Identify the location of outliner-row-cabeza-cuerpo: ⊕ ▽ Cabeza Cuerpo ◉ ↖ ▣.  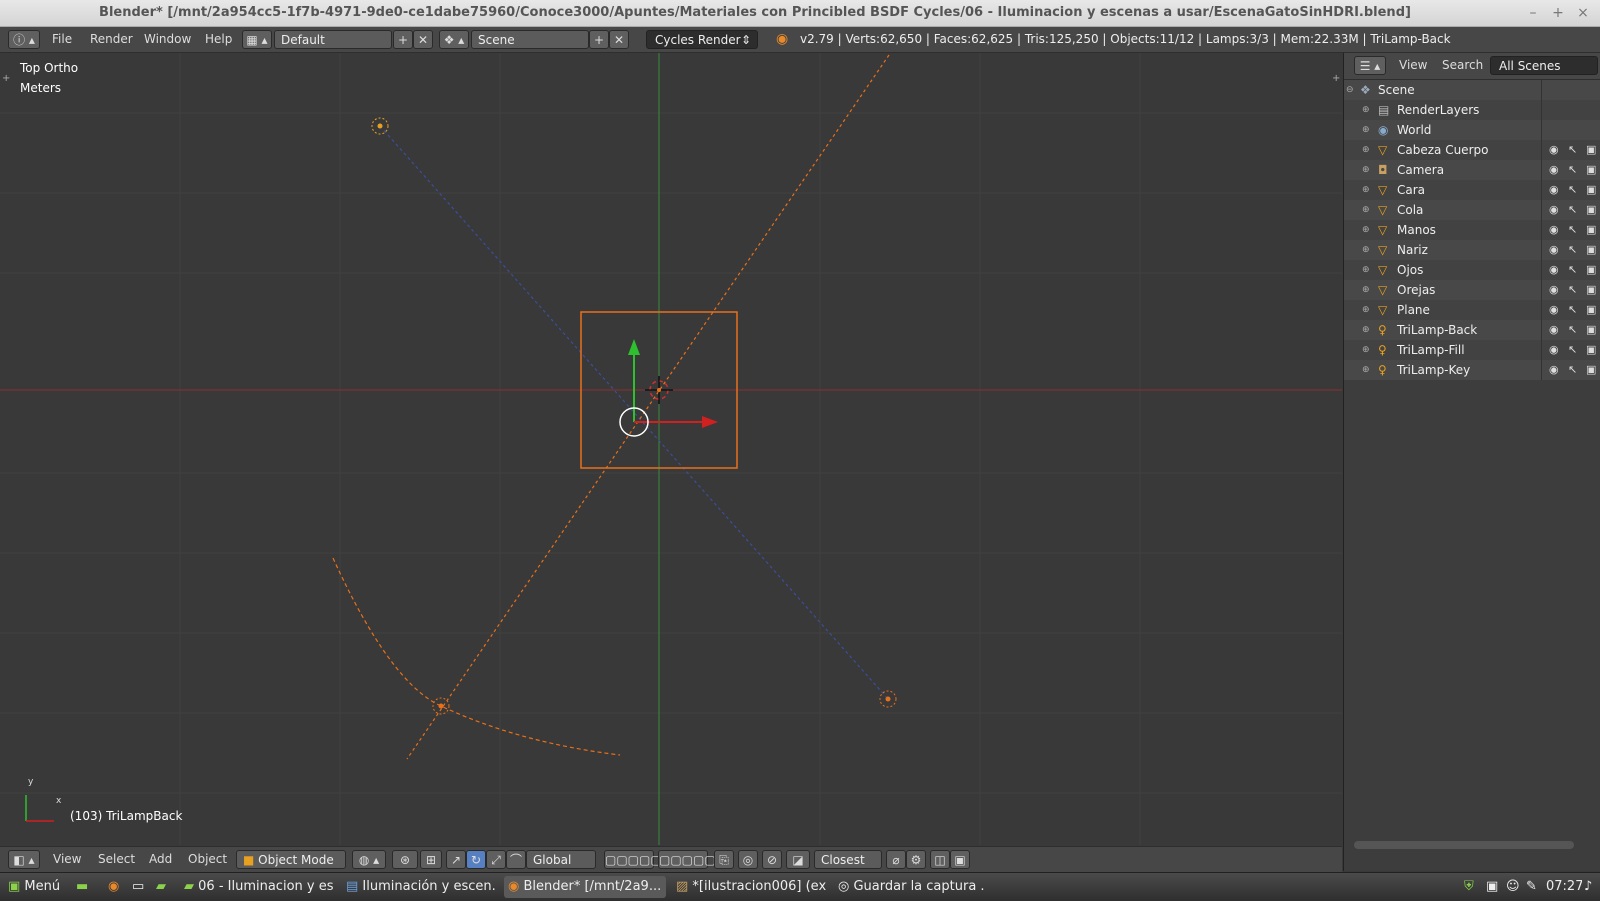
(1472, 150).